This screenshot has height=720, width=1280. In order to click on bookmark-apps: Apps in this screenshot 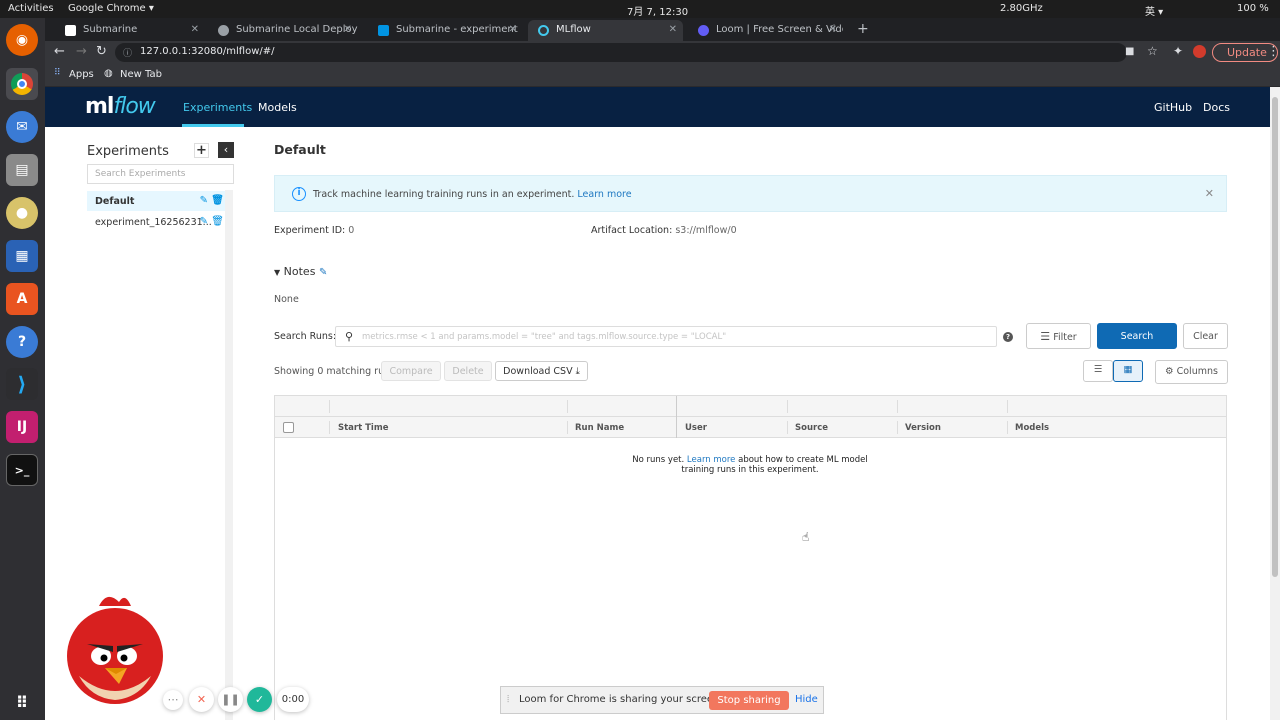, I will do `click(81, 74)`.